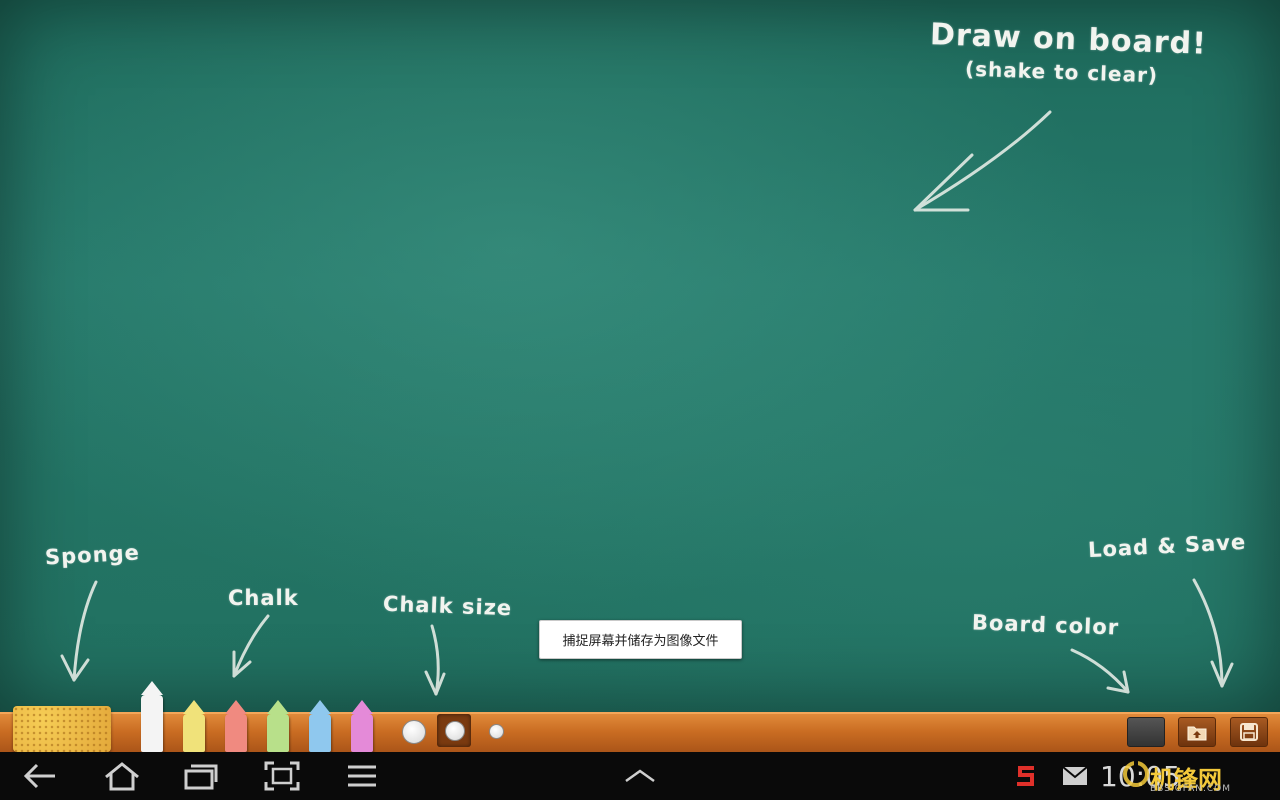 This screenshot has width=1280, height=800. What do you see at coordinates (447, 606) in the screenshot?
I see `chalk-size-label: Chalk size` at bounding box center [447, 606].